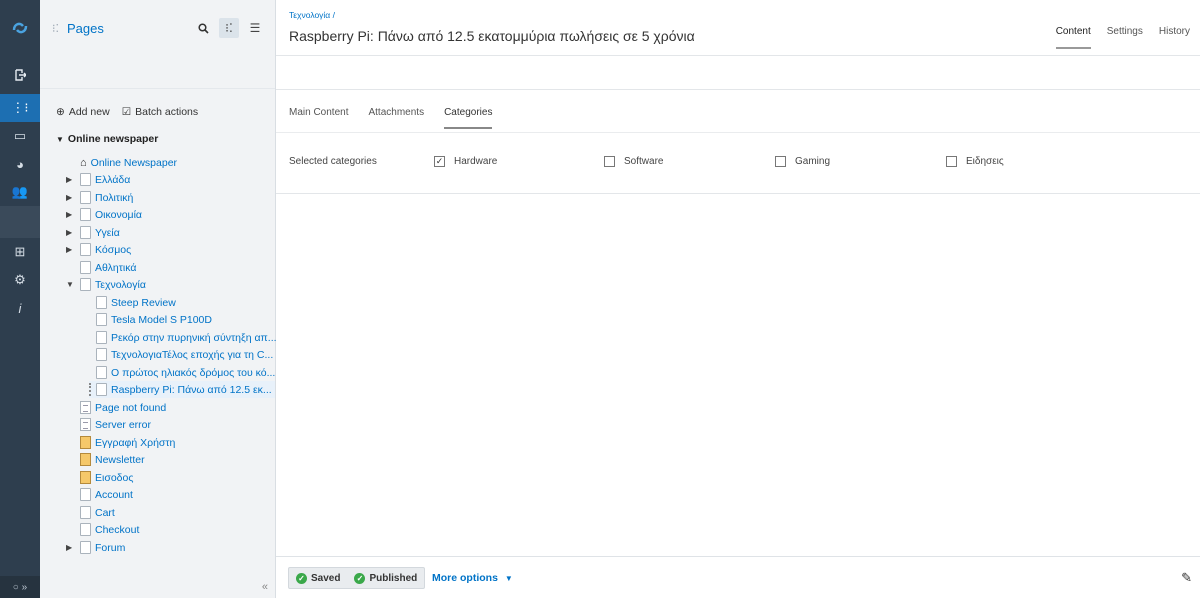  What do you see at coordinates (99, 197) in the screenshot?
I see `tree-node: ▶ Πολιτική` at bounding box center [99, 197].